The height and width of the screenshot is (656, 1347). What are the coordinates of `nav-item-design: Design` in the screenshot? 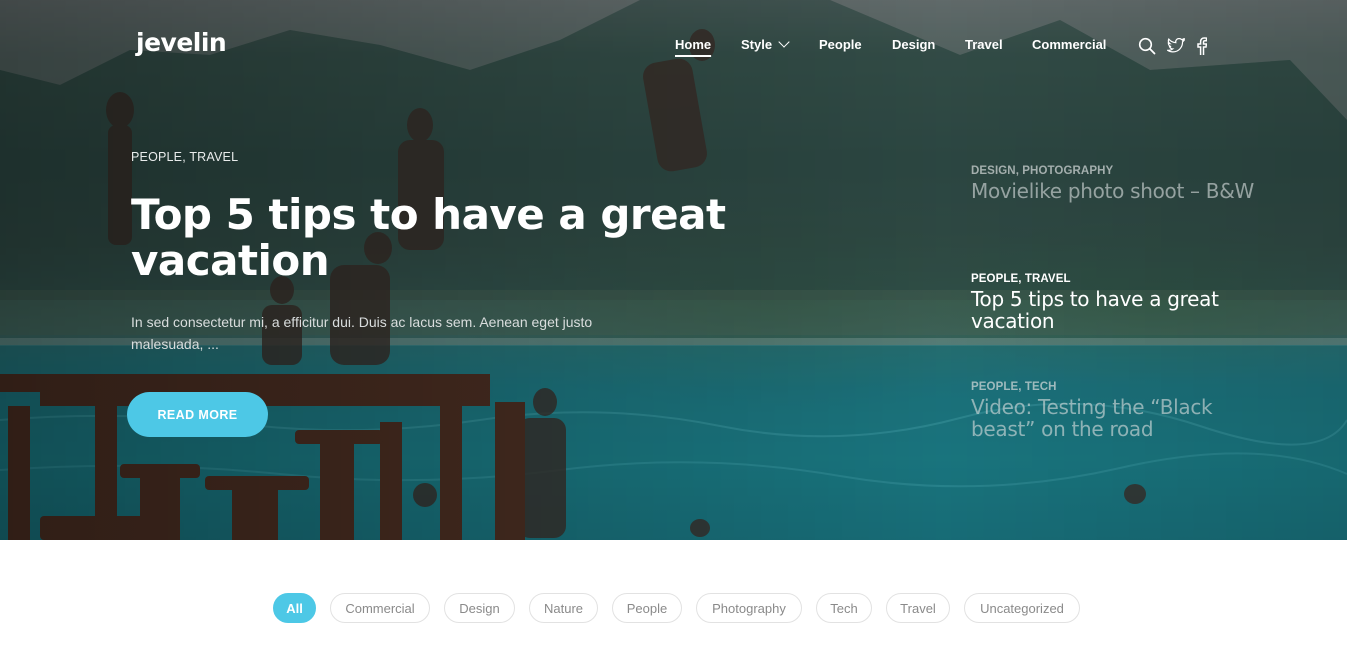 It's located at (913, 44).